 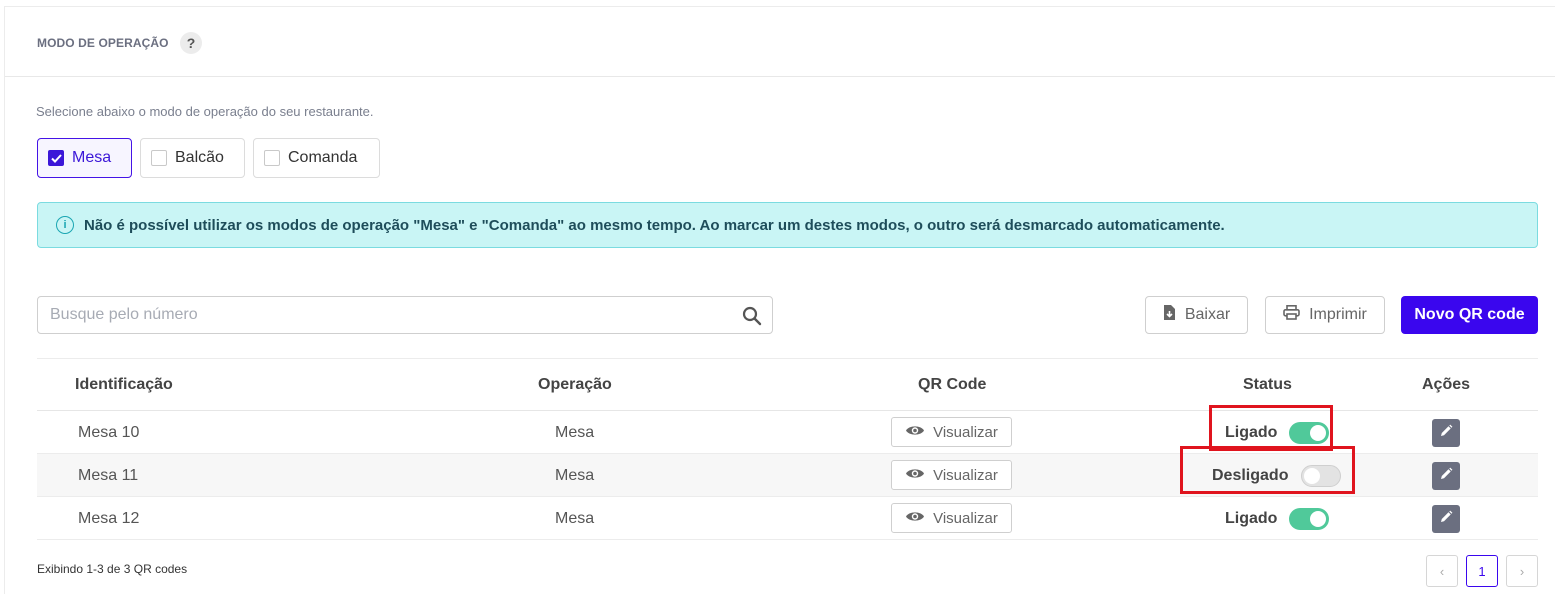 What do you see at coordinates (199, 157) in the screenshot?
I see `mode-option-label: Balcão` at bounding box center [199, 157].